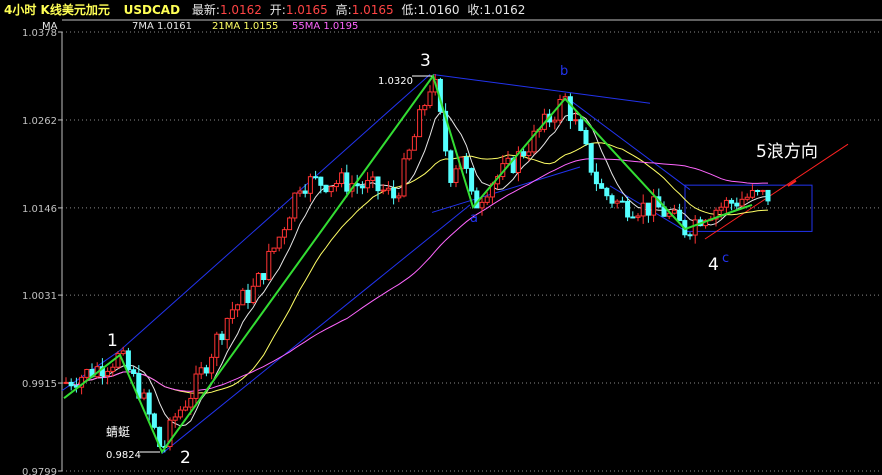 This screenshot has height=475, width=882. I want to click on wave-b-label: b, so click(564, 71).